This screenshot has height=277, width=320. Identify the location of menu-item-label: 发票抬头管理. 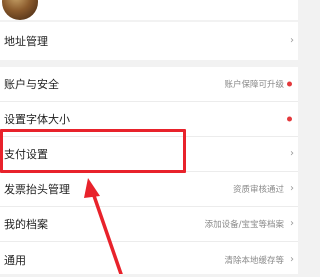
(37, 189).